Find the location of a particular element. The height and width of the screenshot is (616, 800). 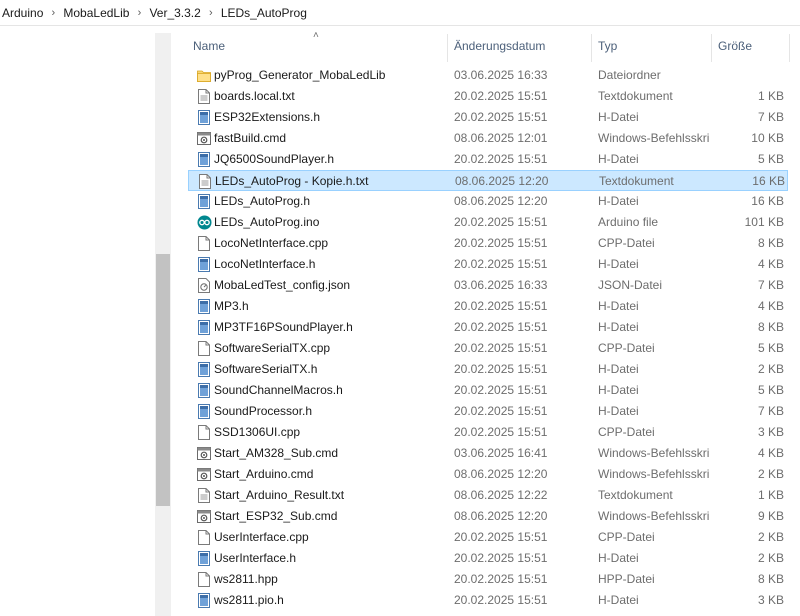

column-header-date: Änderungsdatum is located at coordinates (499, 46).